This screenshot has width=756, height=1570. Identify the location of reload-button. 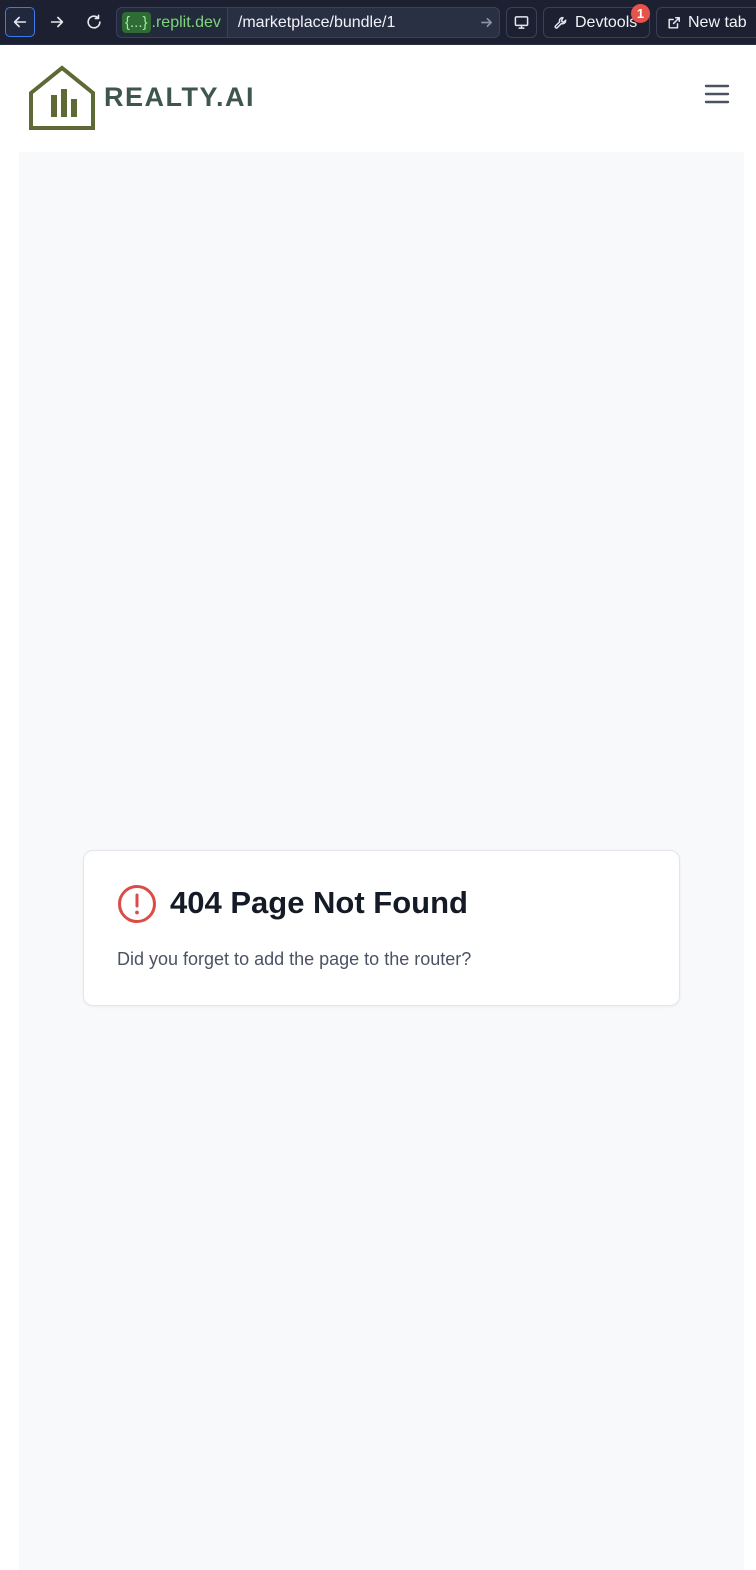
(94, 22).